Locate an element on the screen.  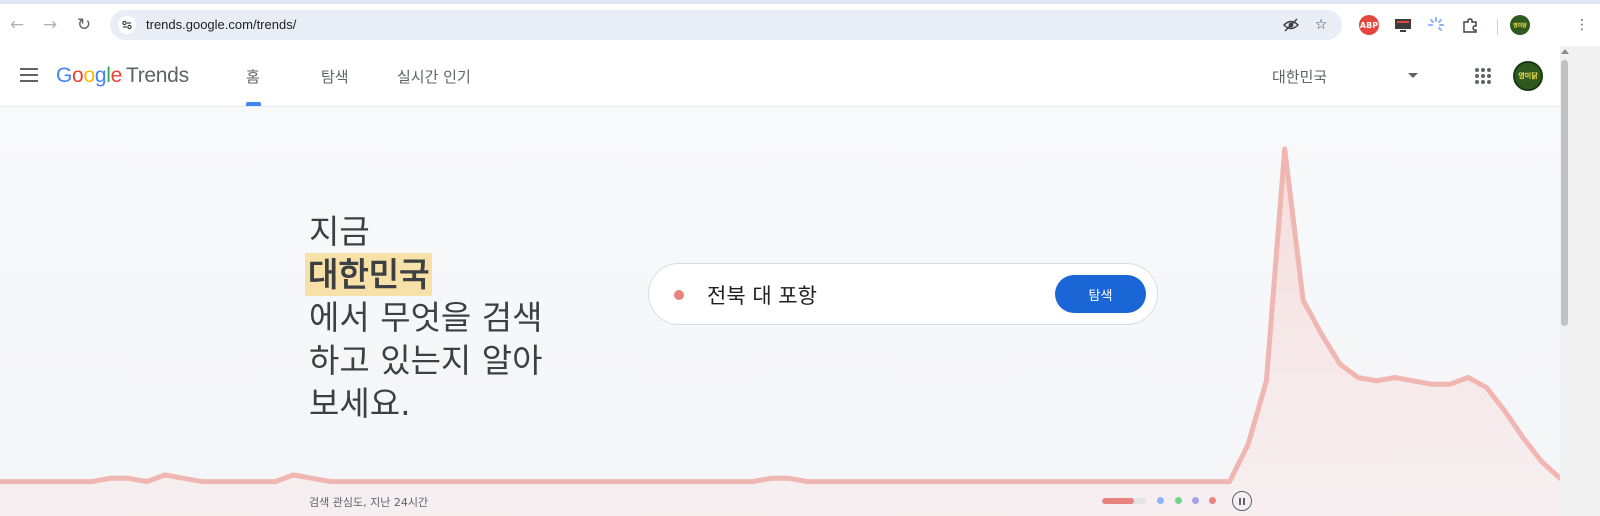
trending-search-term: 전북 대 포항 is located at coordinates (762, 295).